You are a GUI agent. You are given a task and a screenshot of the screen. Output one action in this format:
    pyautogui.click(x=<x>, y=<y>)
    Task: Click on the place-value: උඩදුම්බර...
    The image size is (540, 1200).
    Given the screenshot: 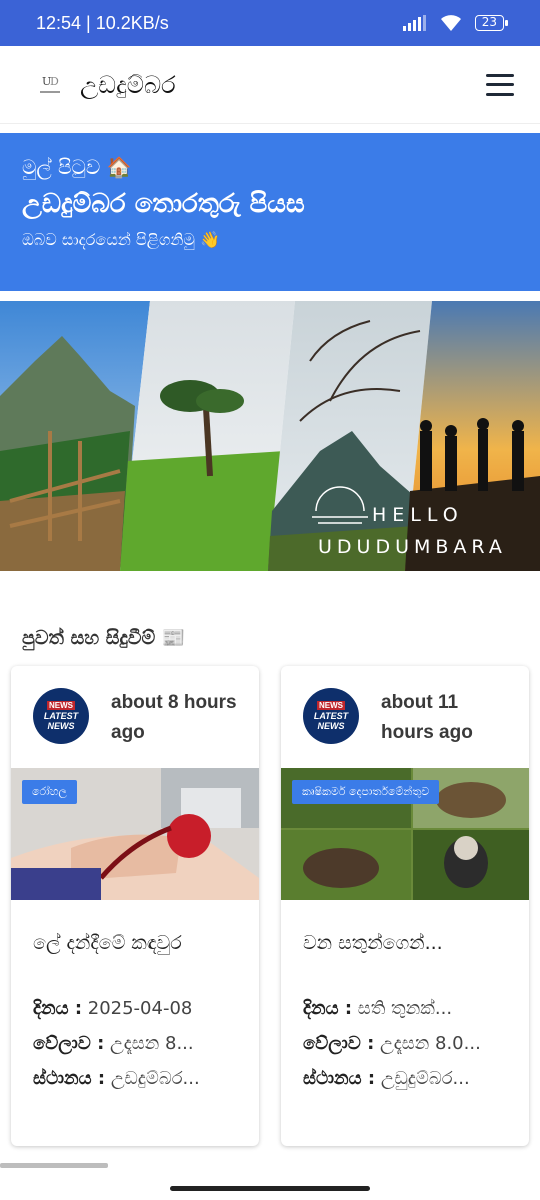 What is the action you would take?
    pyautogui.click(x=155, y=1078)
    